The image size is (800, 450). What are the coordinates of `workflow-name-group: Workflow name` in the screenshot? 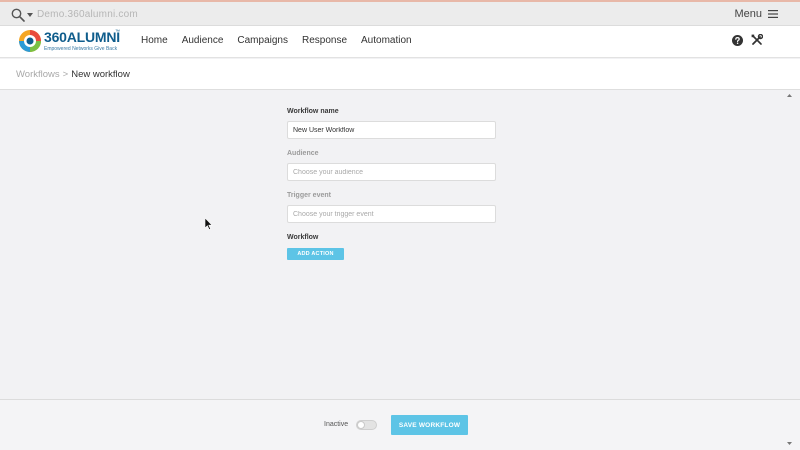 It's located at (392, 123).